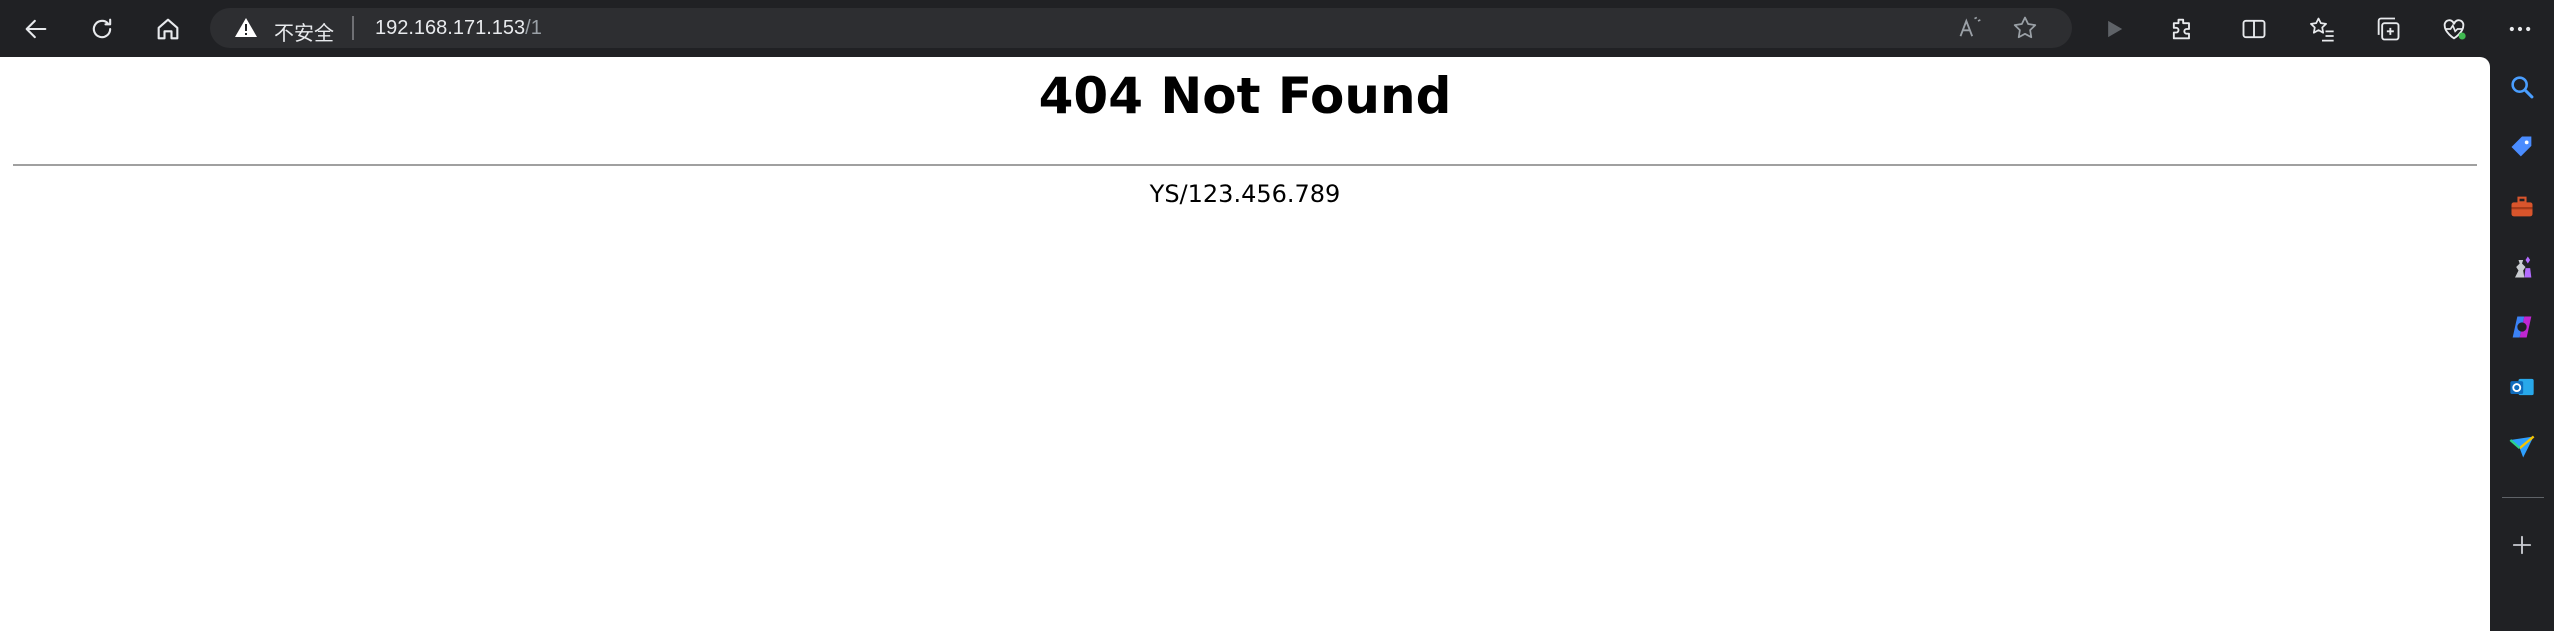  What do you see at coordinates (1245, 194) in the screenshot?
I see `server-signature: YS/123.456.789` at bounding box center [1245, 194].